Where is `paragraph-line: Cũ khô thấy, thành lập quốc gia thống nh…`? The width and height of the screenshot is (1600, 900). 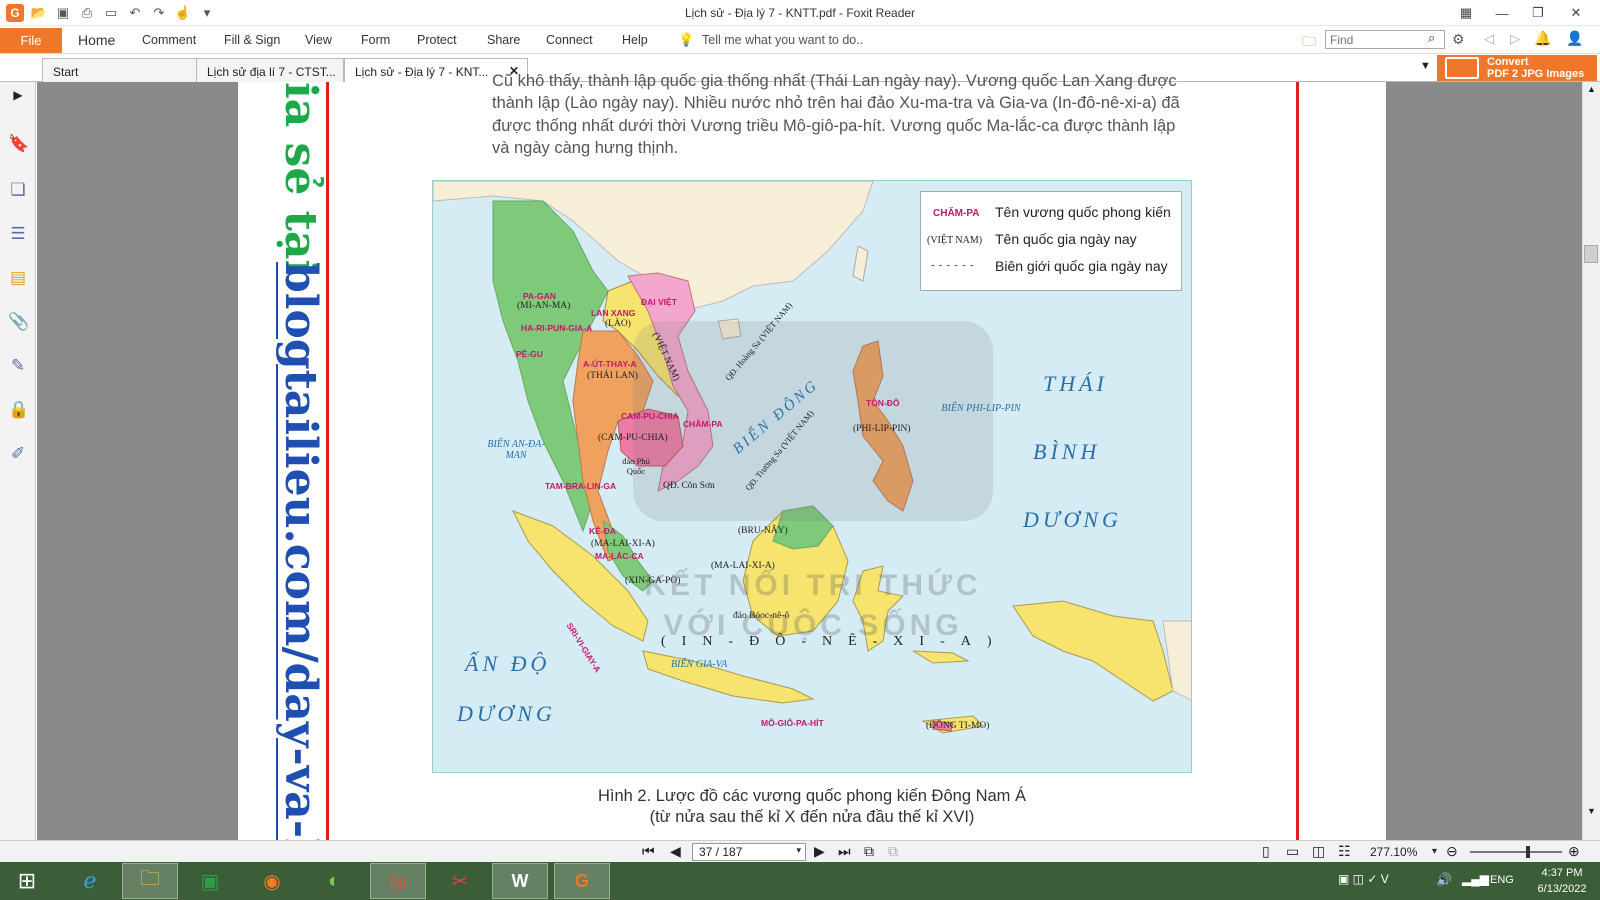
paragraph-line: Cũ khô thấy, thành lập quốc gia thống nh… is located at coordinates (834, 81).